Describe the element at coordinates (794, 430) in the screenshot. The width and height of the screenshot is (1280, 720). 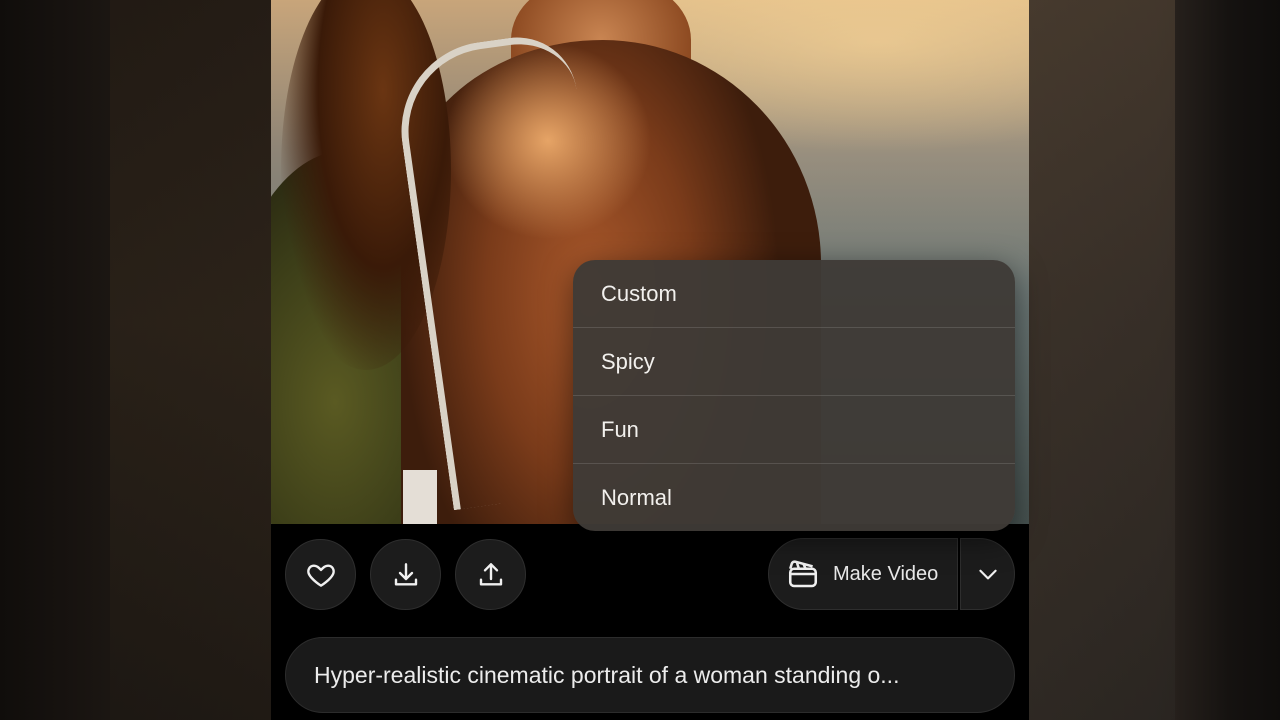
I see `menu-item-fun: Fun` at that location.